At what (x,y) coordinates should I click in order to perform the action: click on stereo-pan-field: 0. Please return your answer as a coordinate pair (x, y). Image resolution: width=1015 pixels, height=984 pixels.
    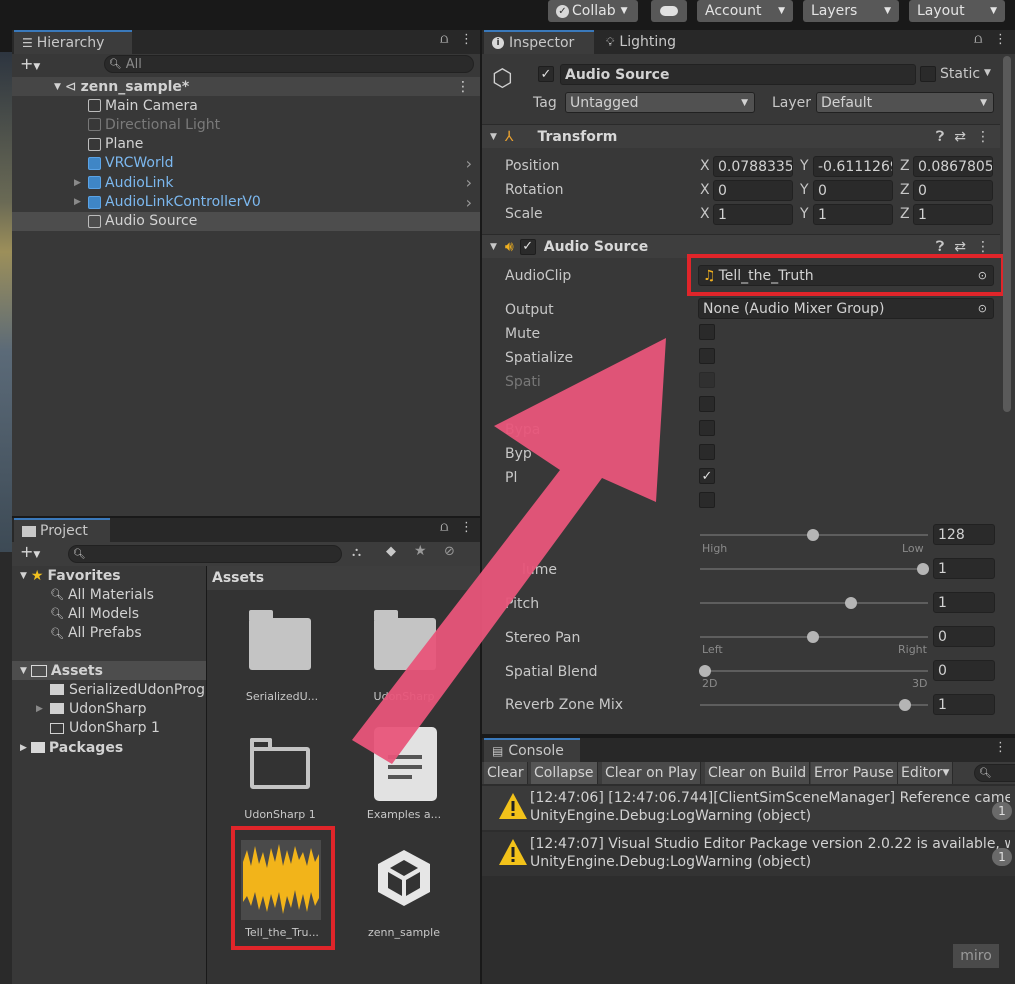
    Looking at the image, I should click on (964, 636).